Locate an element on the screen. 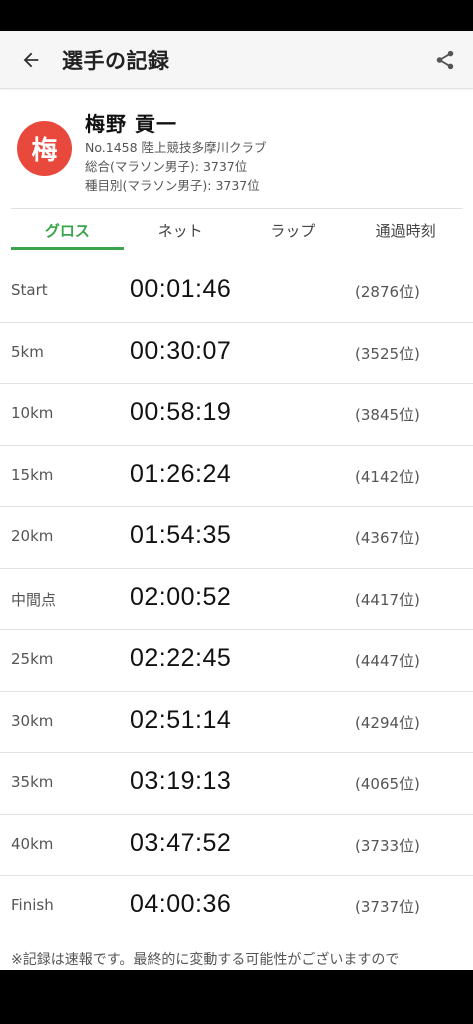  split-row: 30km 02:51:14 (4294位) is located at coordinates (236, 722).